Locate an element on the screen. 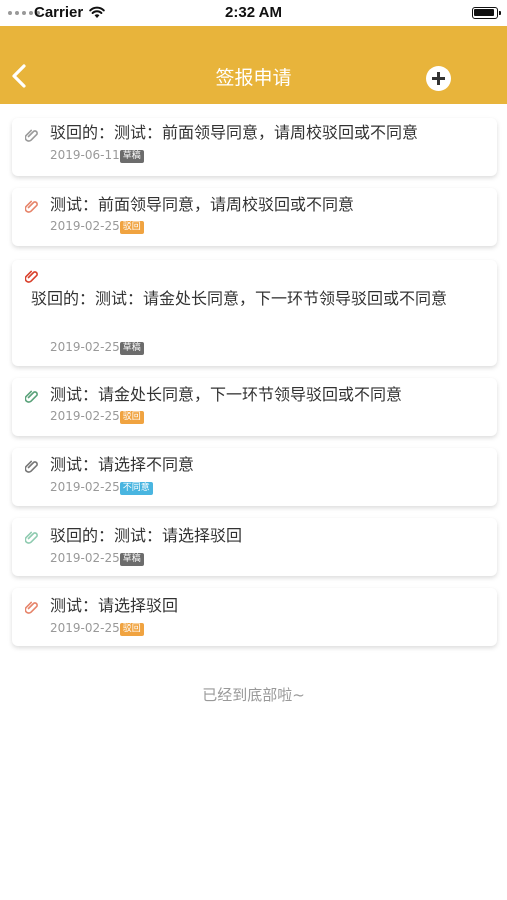 Image resolution: width=507 pixels, height=900 pixels. item-title: 驳回的：测试：前面领导同意，请周校驳回或不同意 is located at coordinates (234, 132).